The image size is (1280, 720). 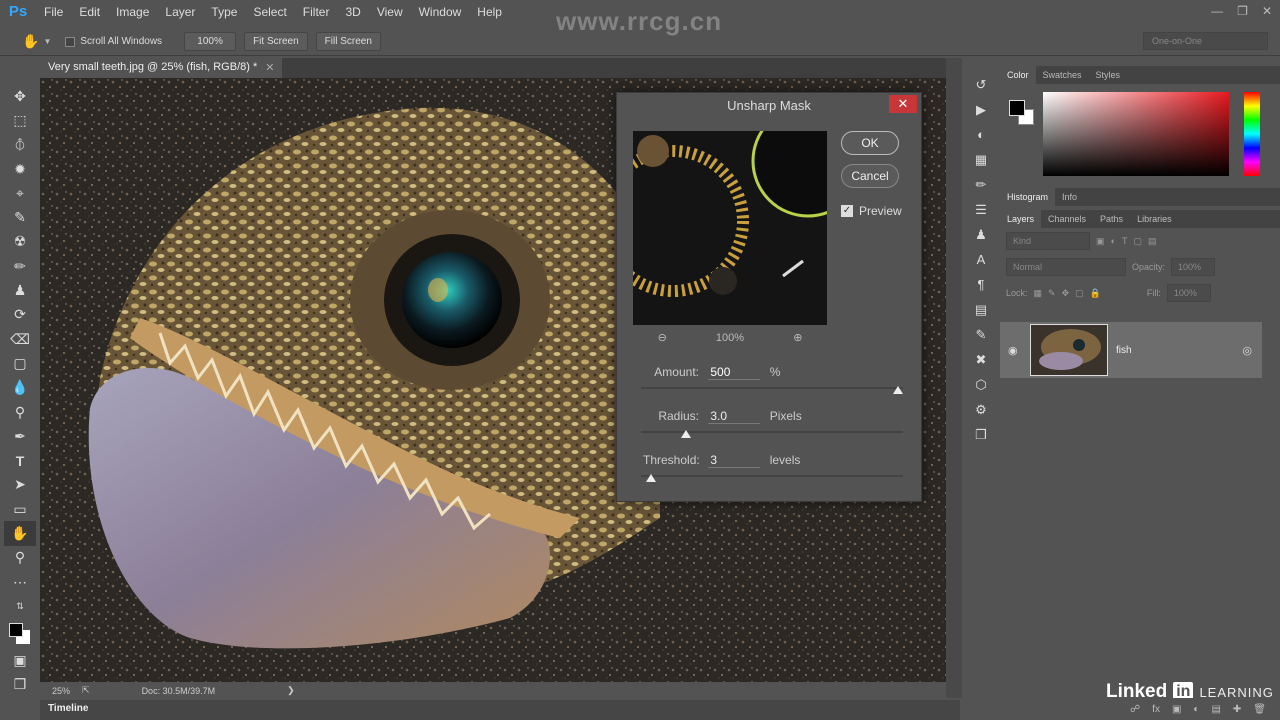 What do you see at coordinates (316, 12) in the screenshot?
I see `menu-filter: Filter` at bounding box center [316, 12].